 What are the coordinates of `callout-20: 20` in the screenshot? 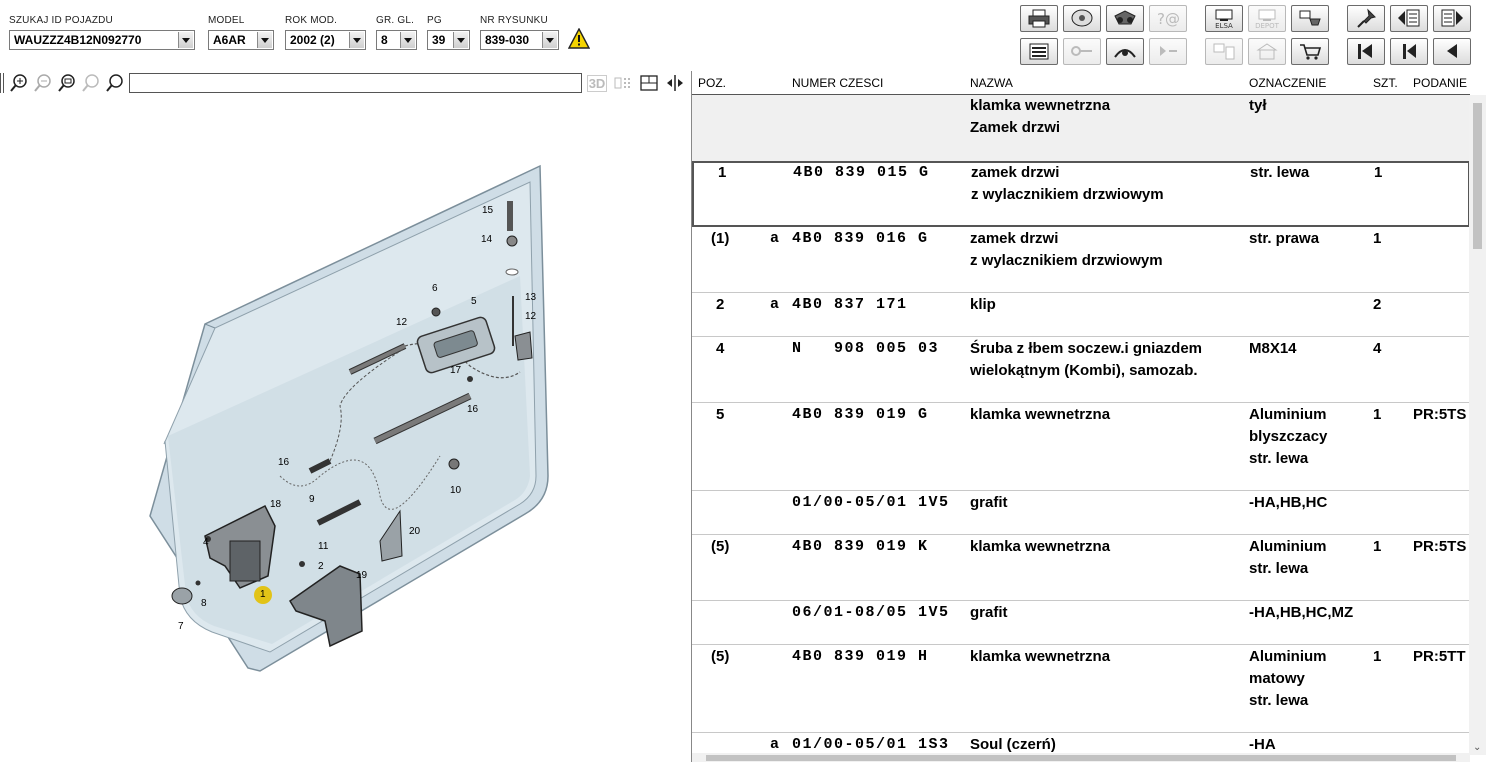 It's located at (414, 531).